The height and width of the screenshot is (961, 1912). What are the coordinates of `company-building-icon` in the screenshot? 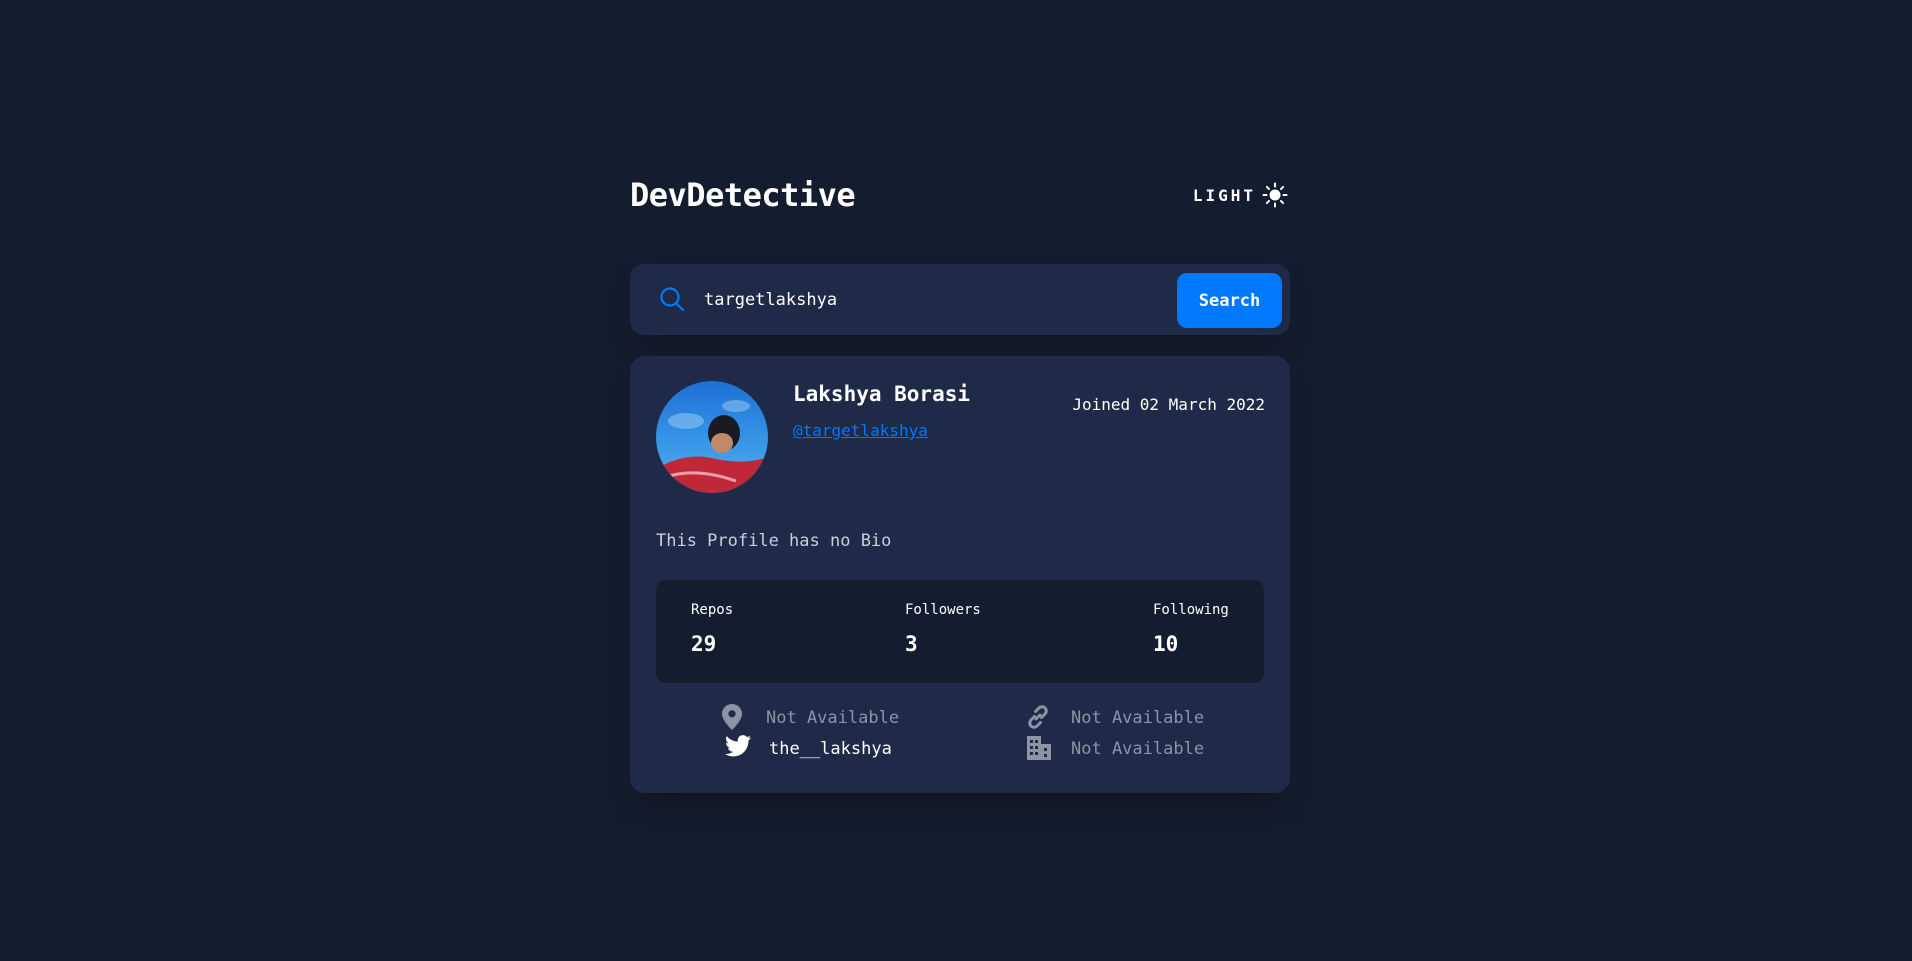 It's located at (1041, 749).